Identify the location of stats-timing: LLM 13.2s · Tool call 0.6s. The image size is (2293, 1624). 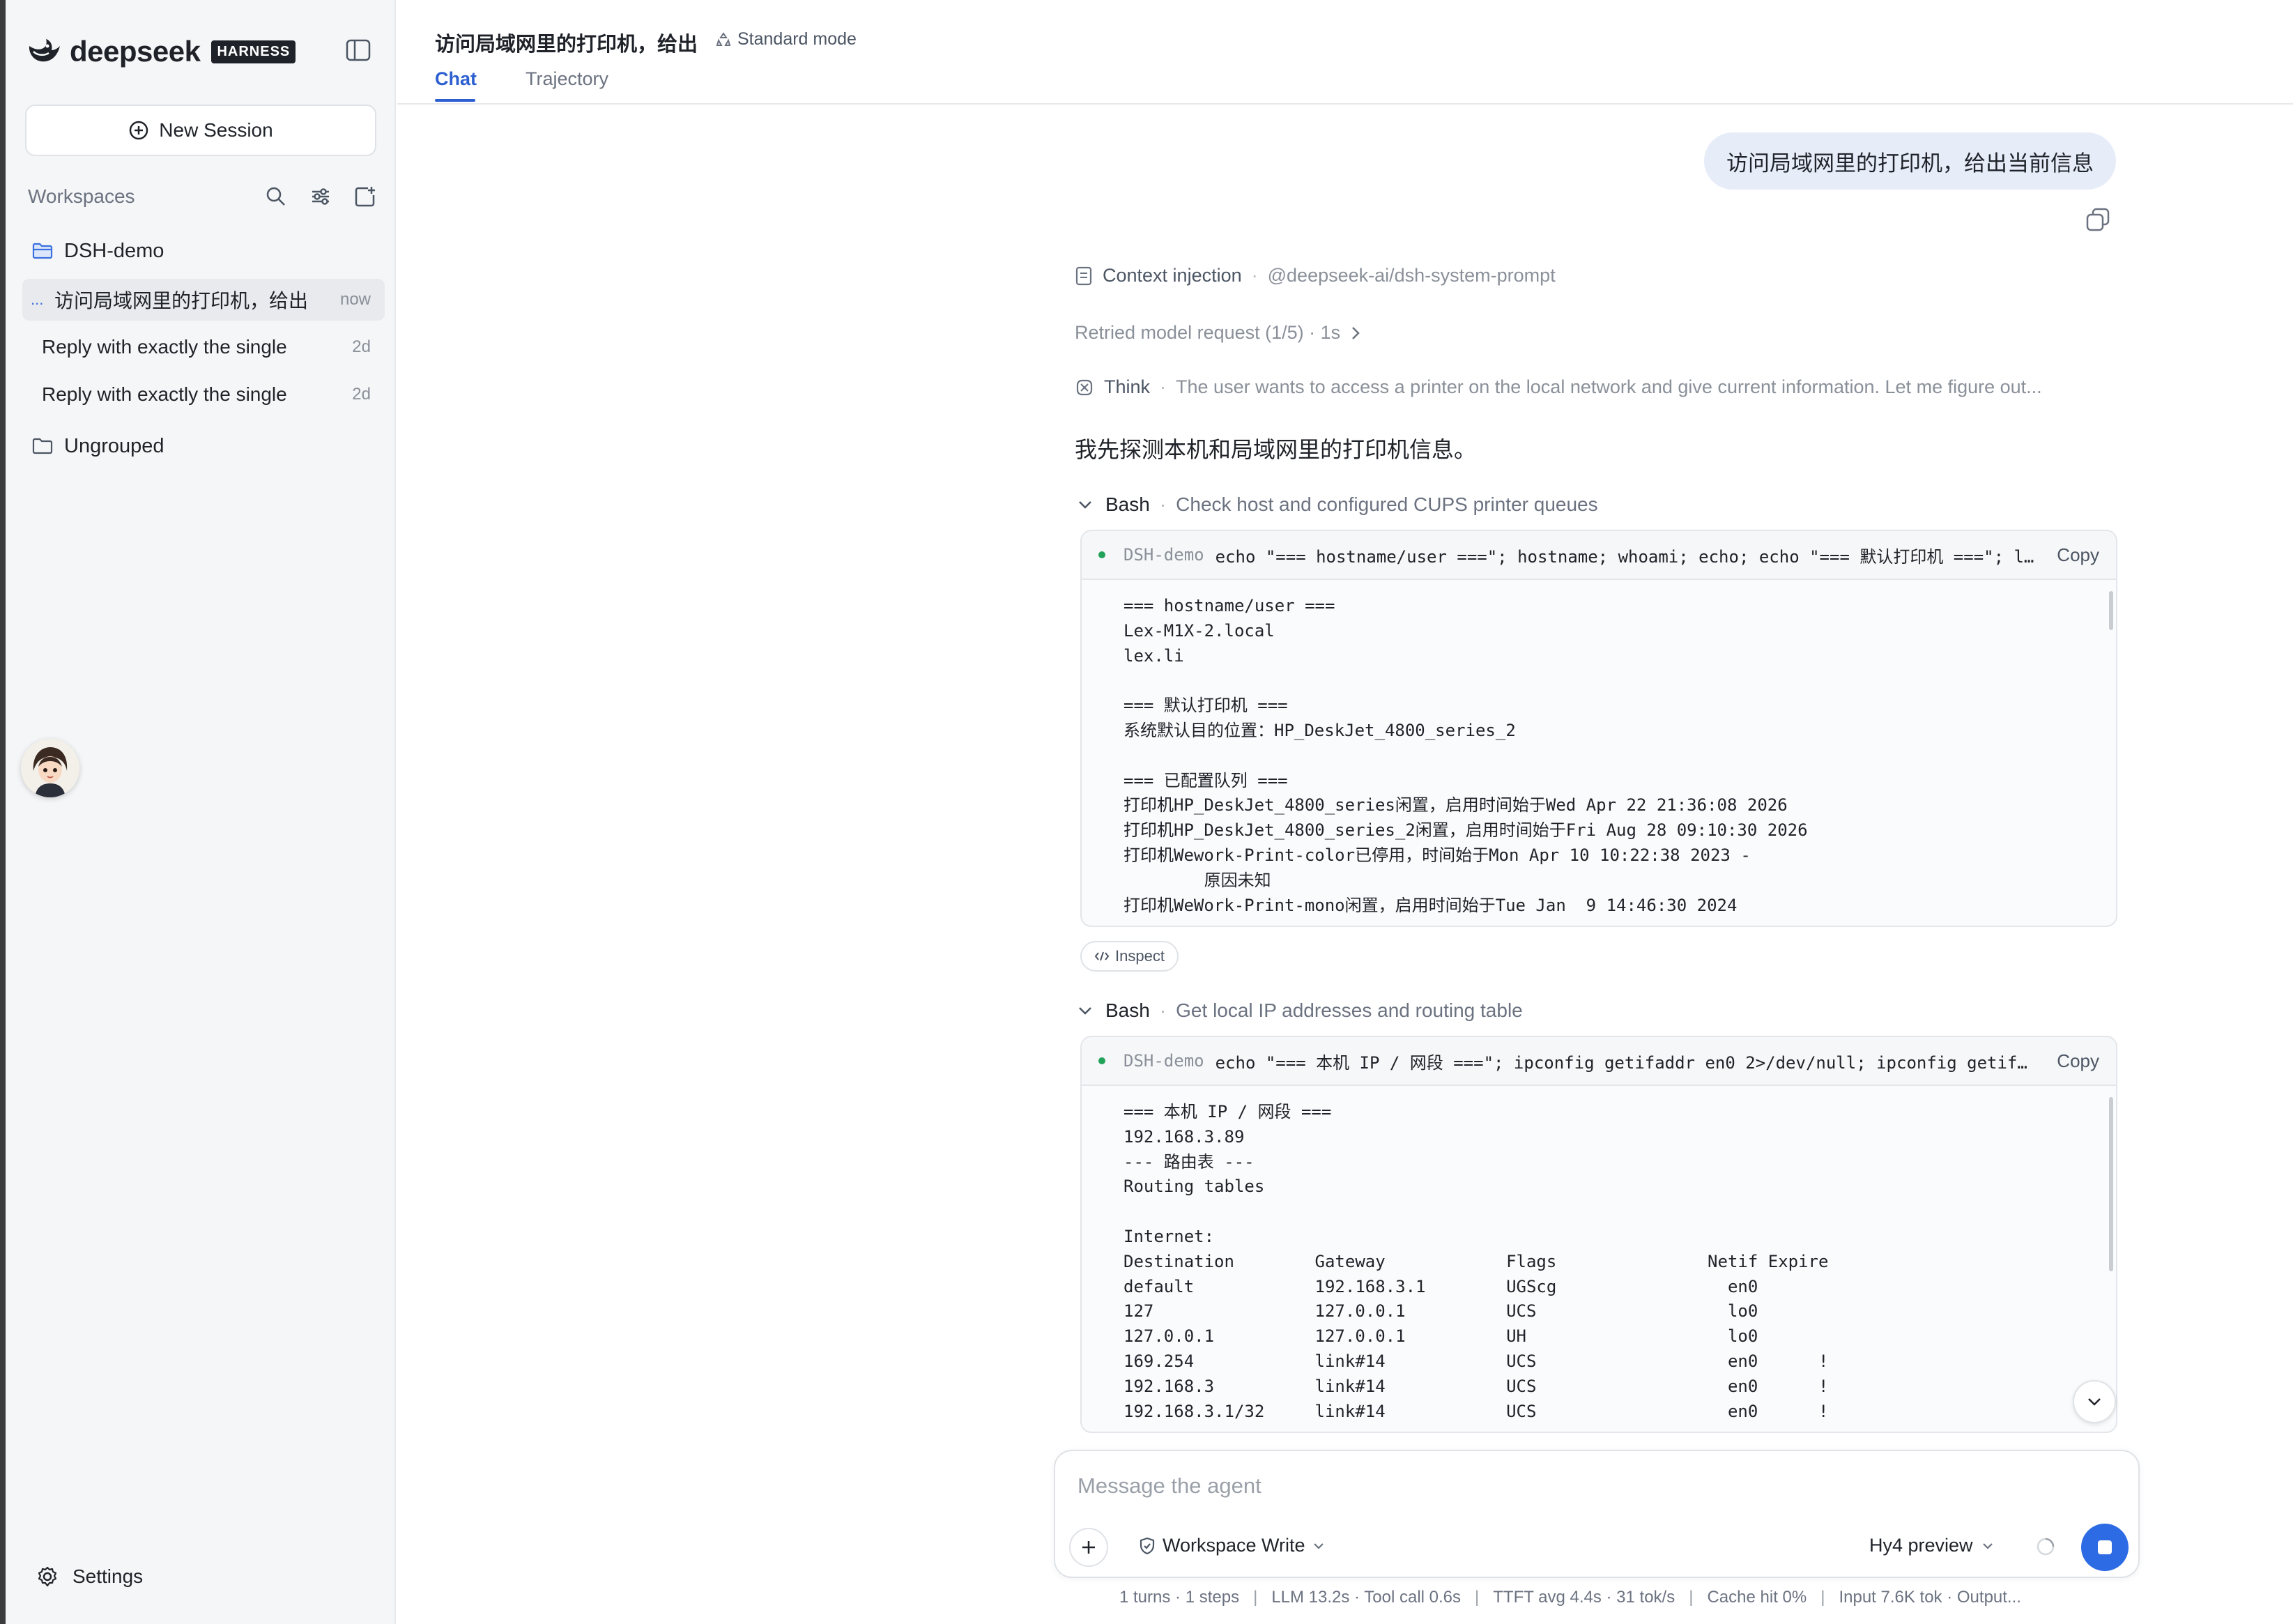
(1366, 1597).